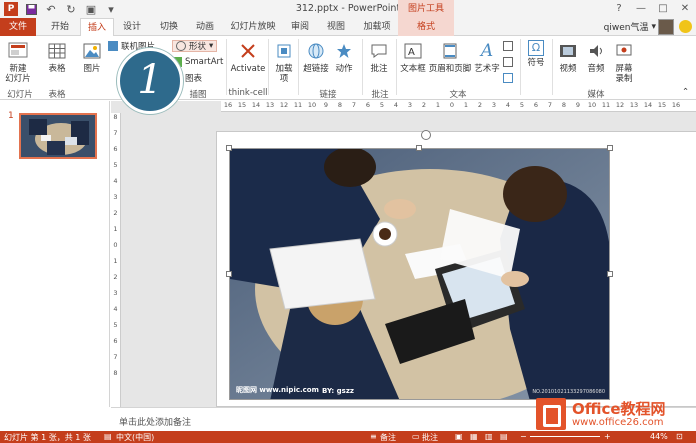 This screenshot has width=696, height=443. I want to click on audio-button: 音频, so click(596, 57).